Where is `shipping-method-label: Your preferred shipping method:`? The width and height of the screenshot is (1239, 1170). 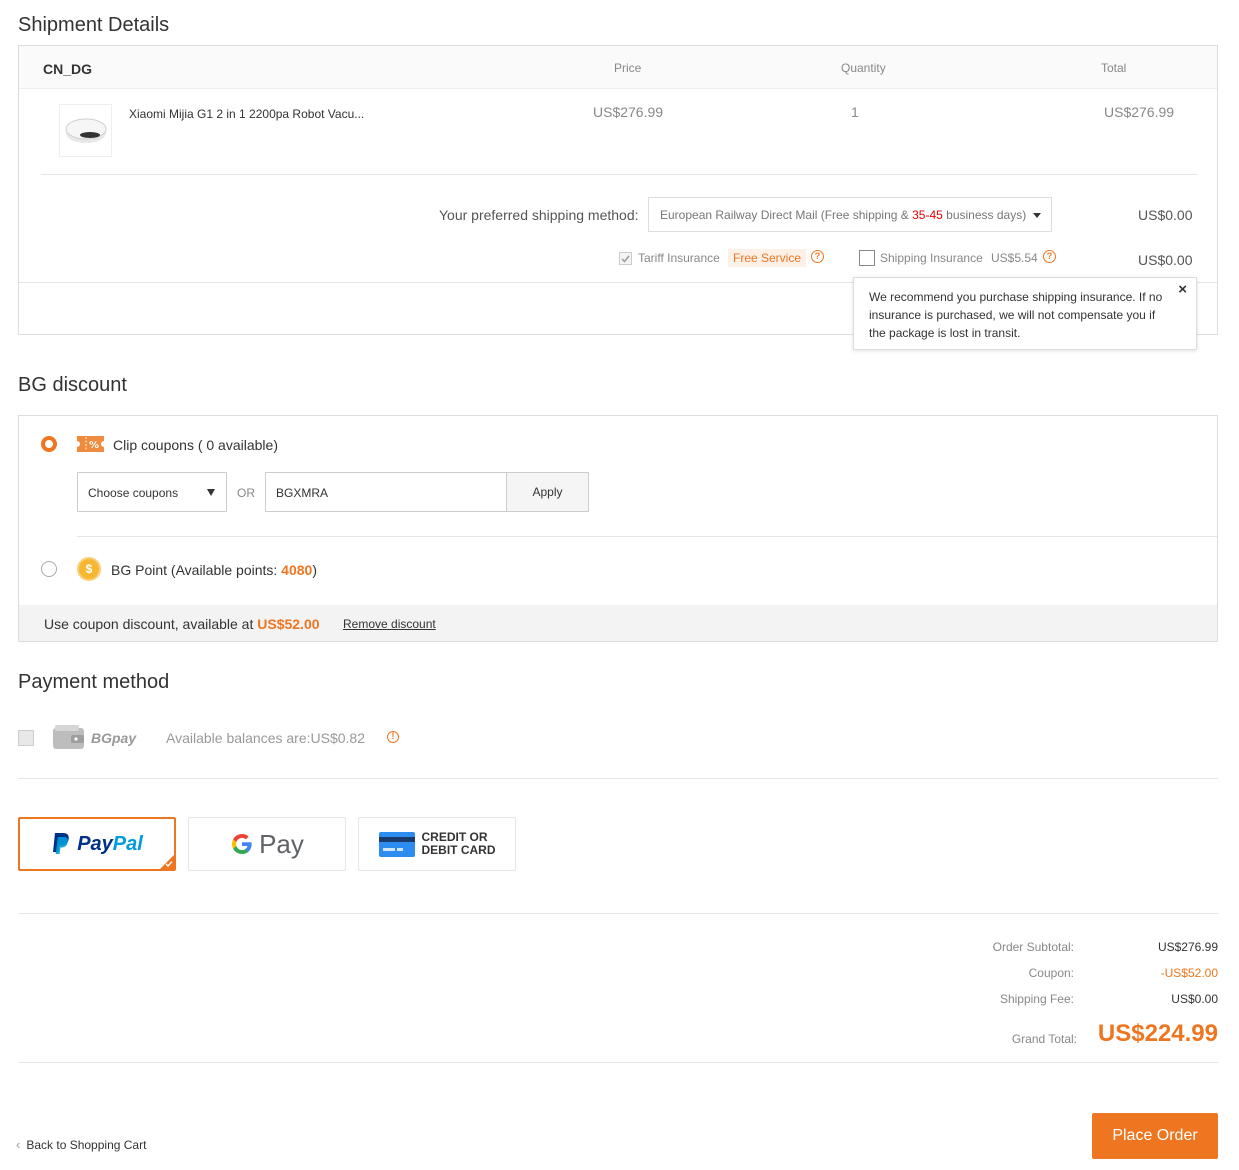
shipping-method-label: Your preferred shipping method: is located at coordinates (539, 215).